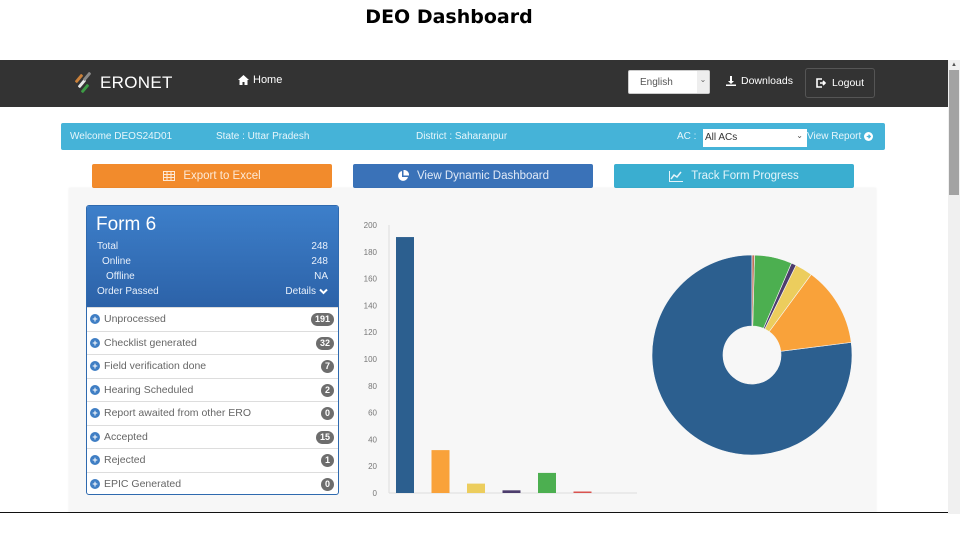  Describe the element at coordinates (324, 343) in the screenshot. I see `status-count-badge: 32` at that location.